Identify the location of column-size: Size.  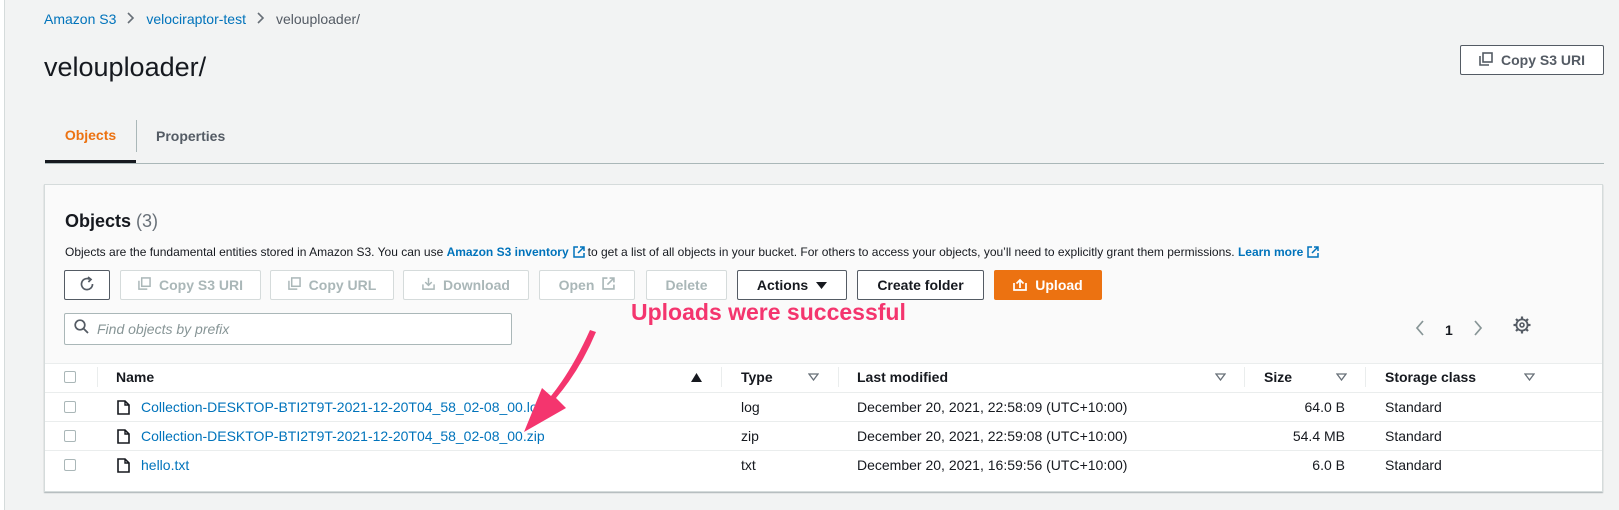
(1278, 377).